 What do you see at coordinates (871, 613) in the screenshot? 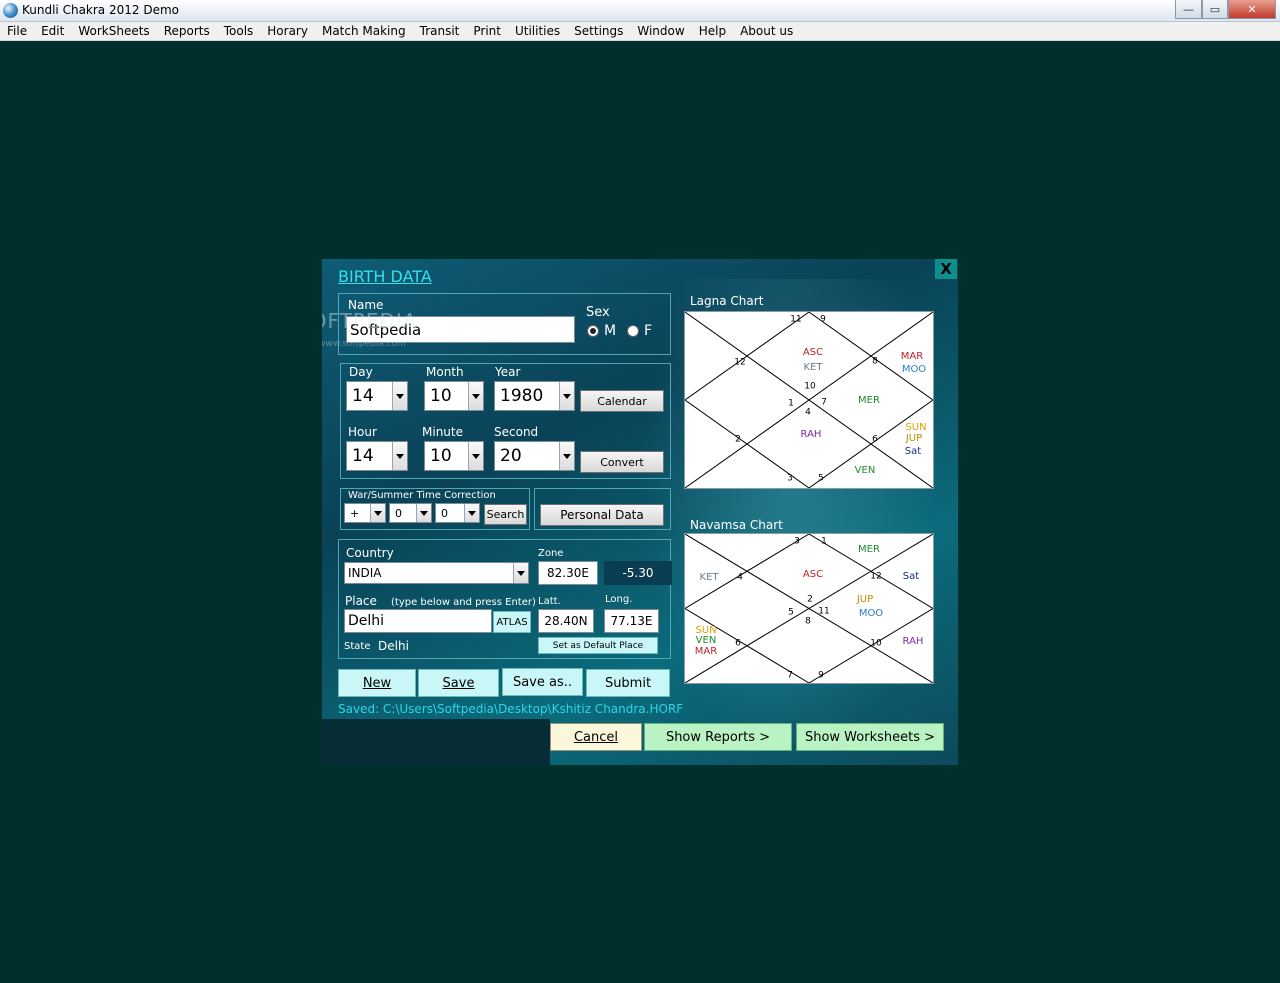
I see `navamsa-planet-moo: MOO` at bounding box center [871, 613].